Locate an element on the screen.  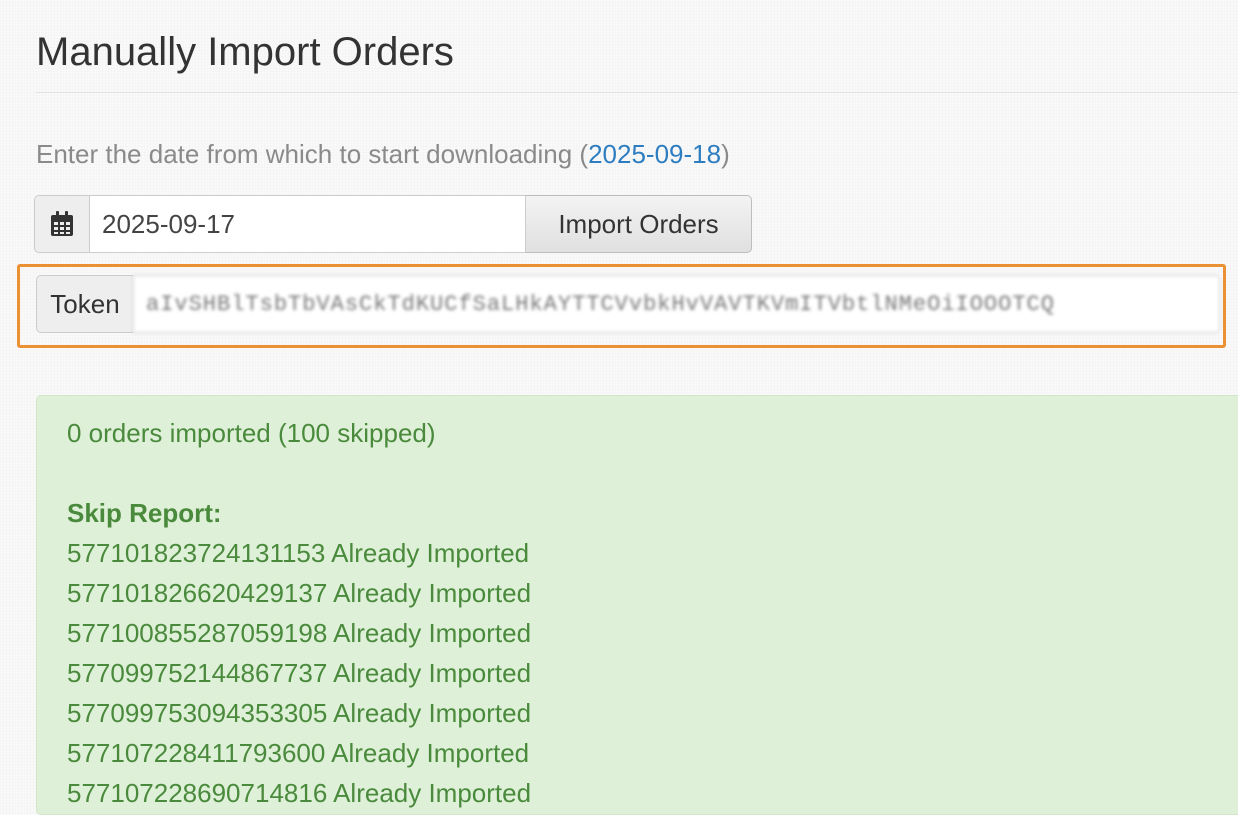
order-id: 577101823724131153 is located at coordinates (196, 553).